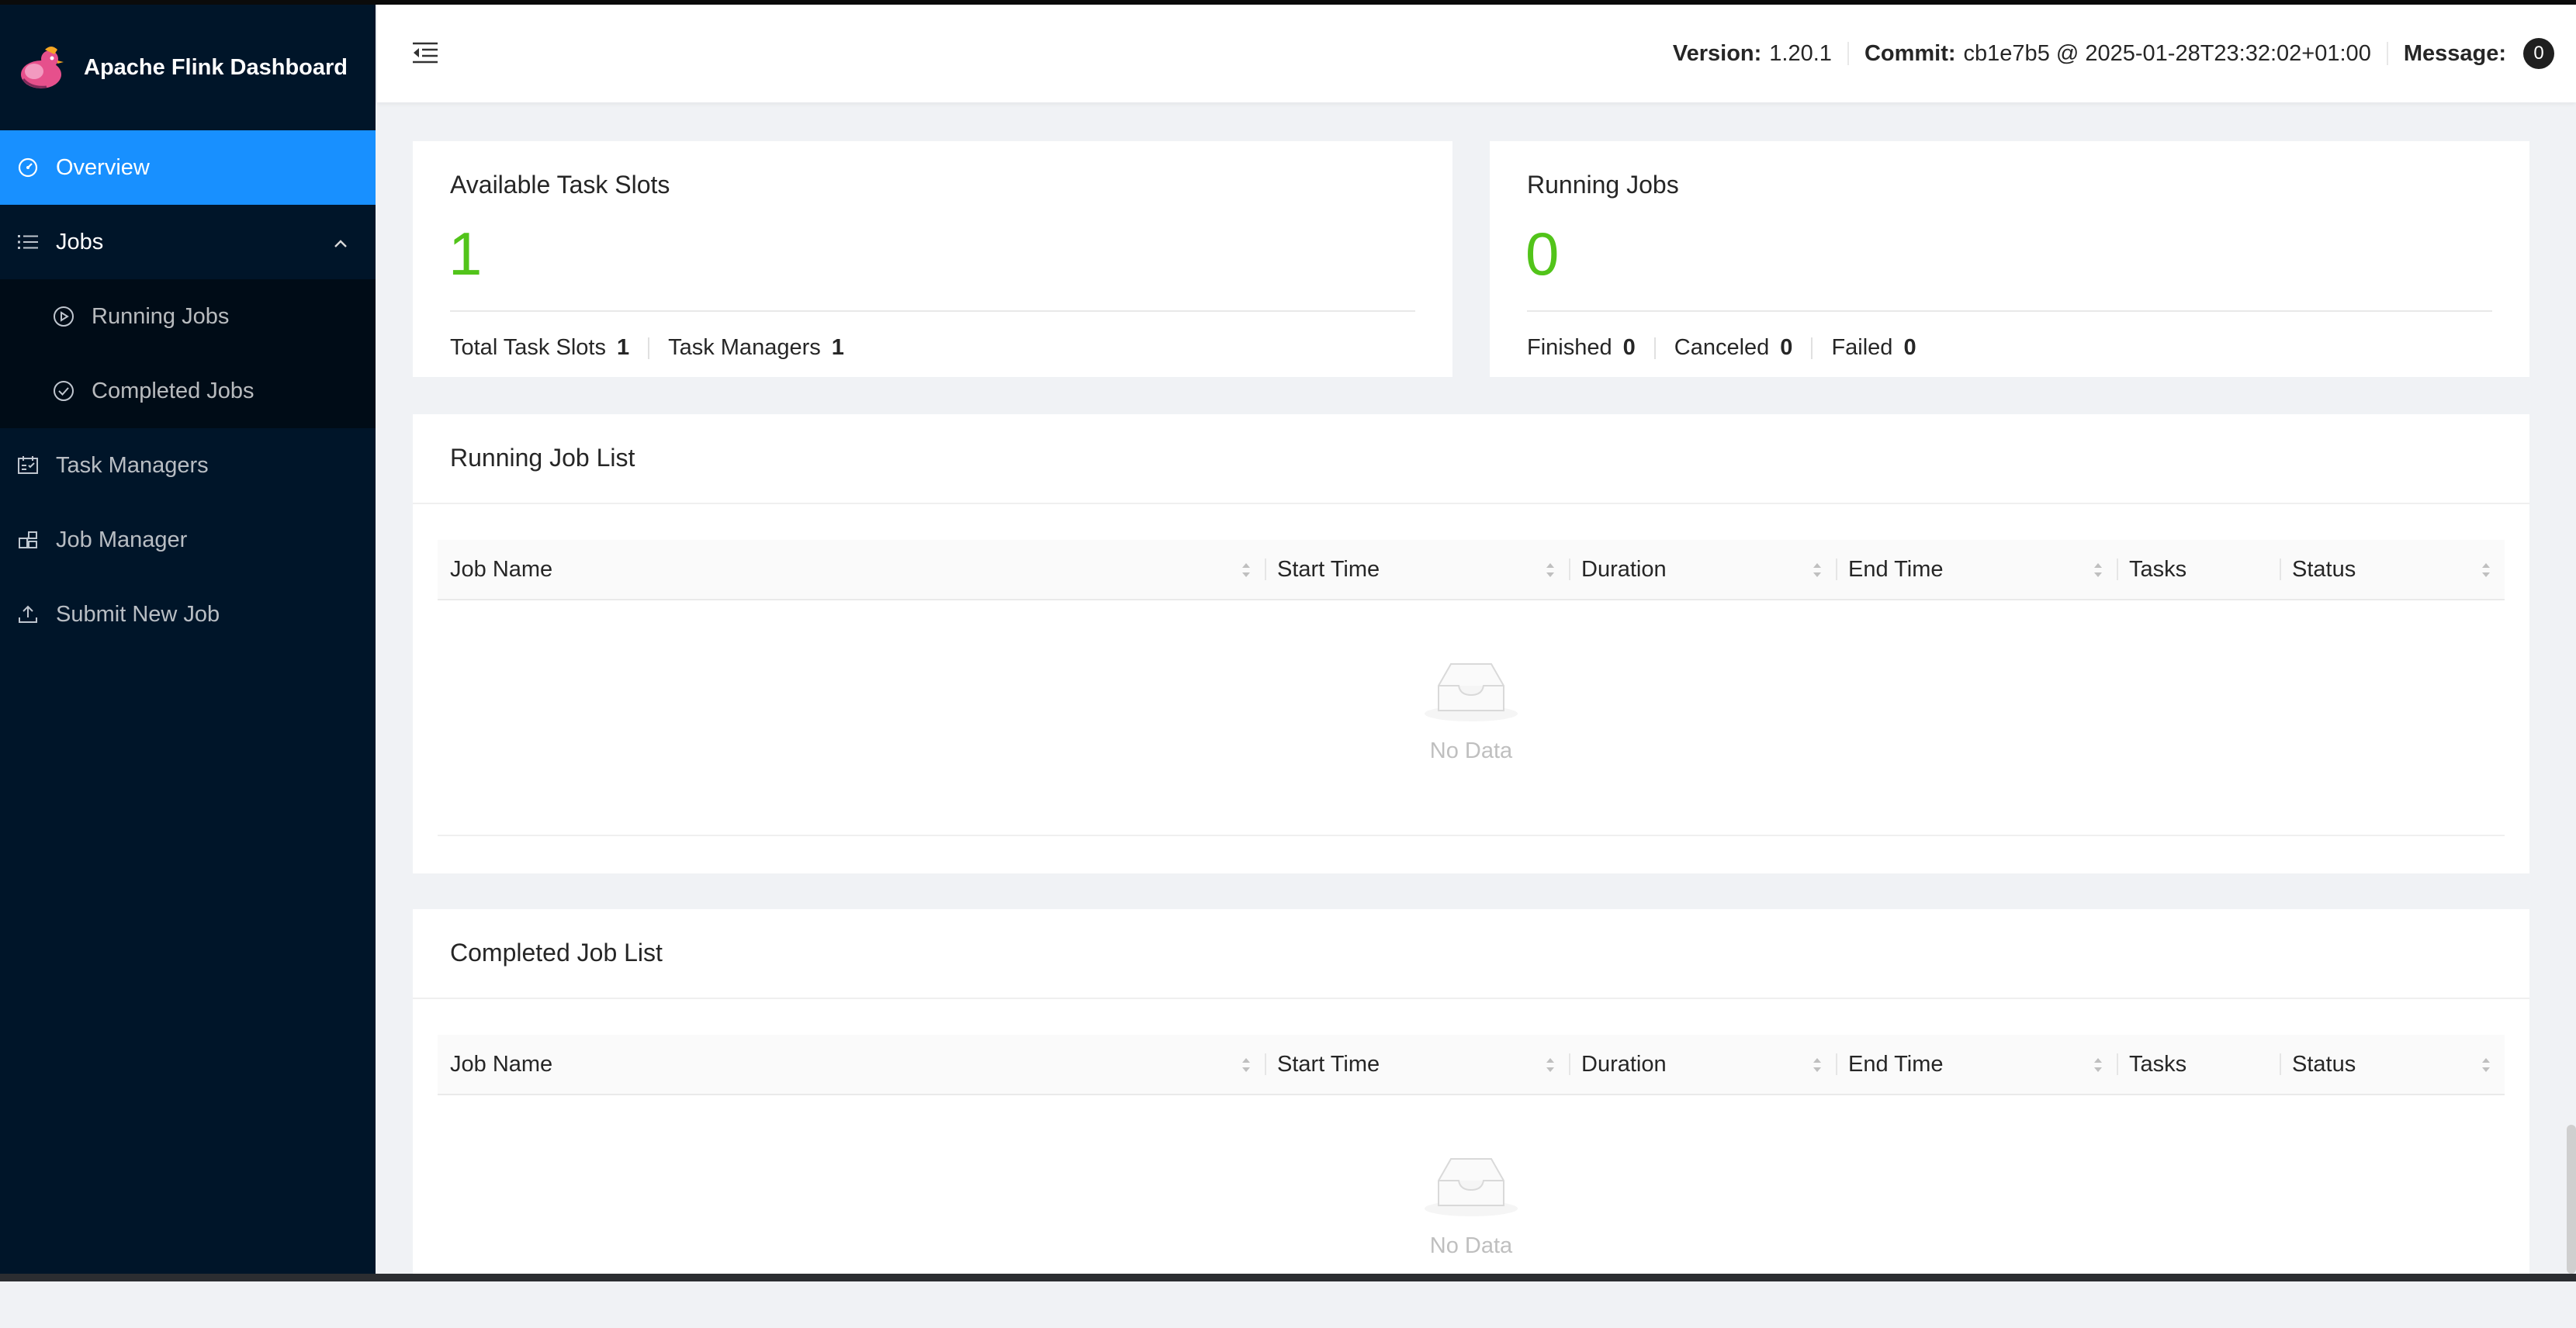 This screenshot has height=1328, width=2576. I want to click on cluster-icon, so click(28, 540).